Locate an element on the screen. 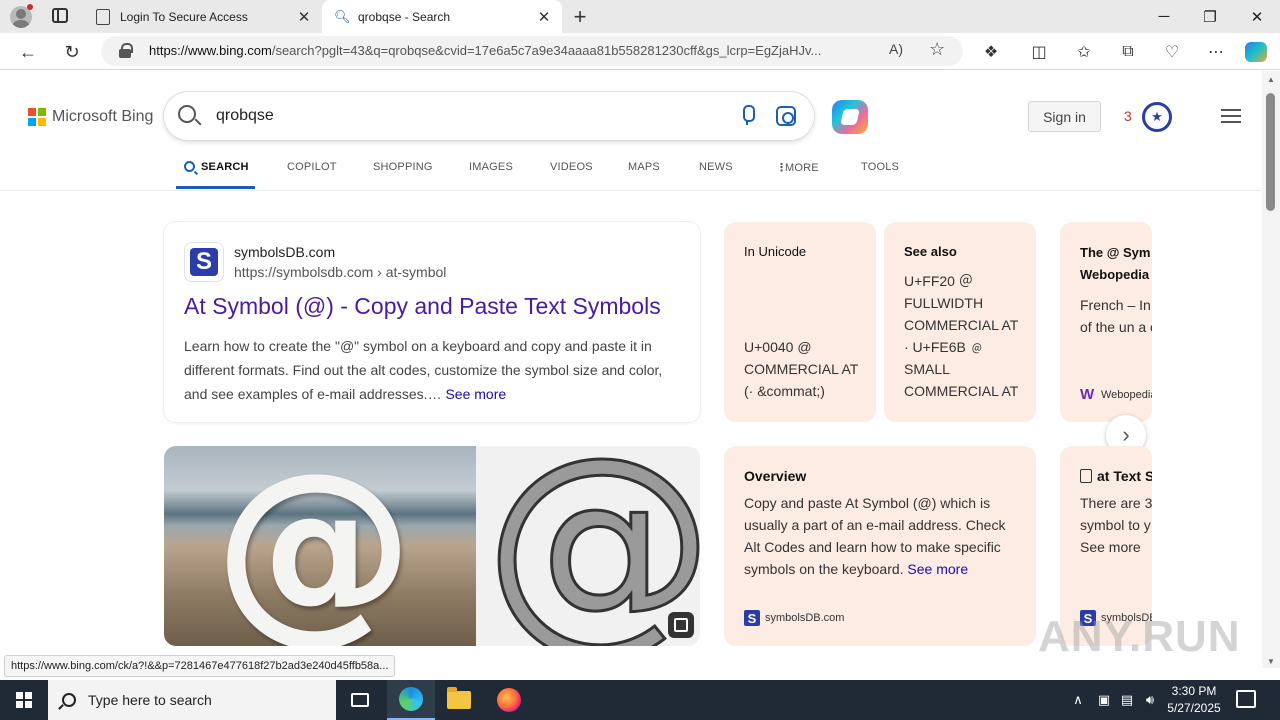  lock-icon is located at coordinates (126, 50).